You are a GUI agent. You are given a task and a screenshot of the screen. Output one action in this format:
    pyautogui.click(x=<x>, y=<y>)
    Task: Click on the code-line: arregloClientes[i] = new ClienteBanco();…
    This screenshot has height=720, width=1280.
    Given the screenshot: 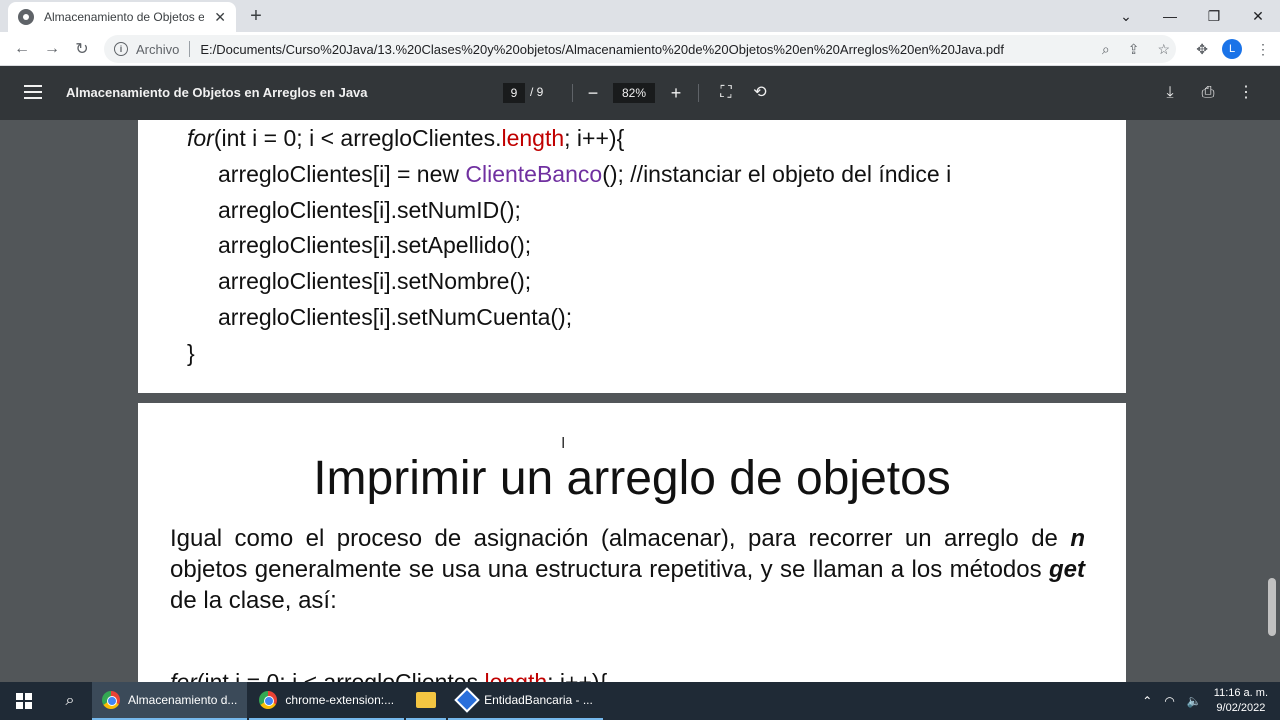 What is the action you would take?
    pyautogui.click(x=585, y=174)
    